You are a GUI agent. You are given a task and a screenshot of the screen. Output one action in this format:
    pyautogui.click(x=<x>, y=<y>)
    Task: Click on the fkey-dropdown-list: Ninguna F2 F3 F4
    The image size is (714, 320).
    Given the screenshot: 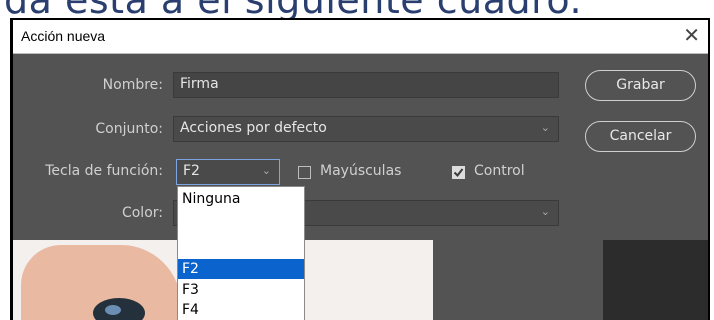 What is the action you would take?
    pyautogui.click(x=241, y=253)
    